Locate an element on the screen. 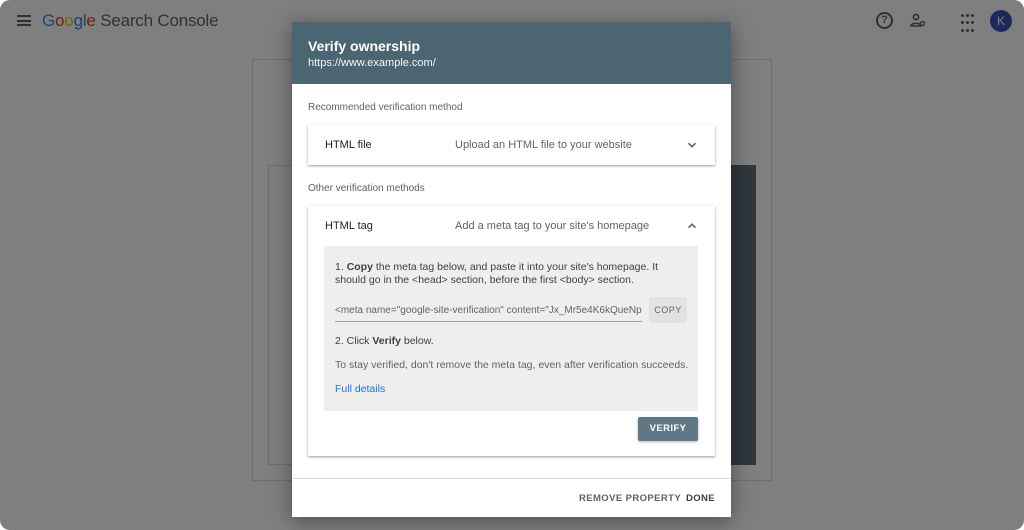 The width and height of the screenshot is (1024, 530). method-name: HTML file is located at coordinates (348, 145).